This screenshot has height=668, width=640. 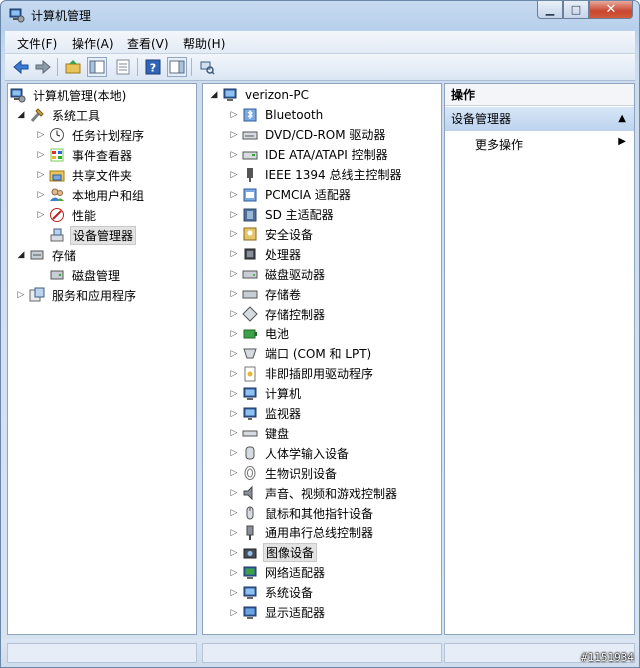 What do you see at coordinates (277, 115) in the screenshot?
I see `device-category-item: ▷ Bluetooth` at bounding box center [277, 115].